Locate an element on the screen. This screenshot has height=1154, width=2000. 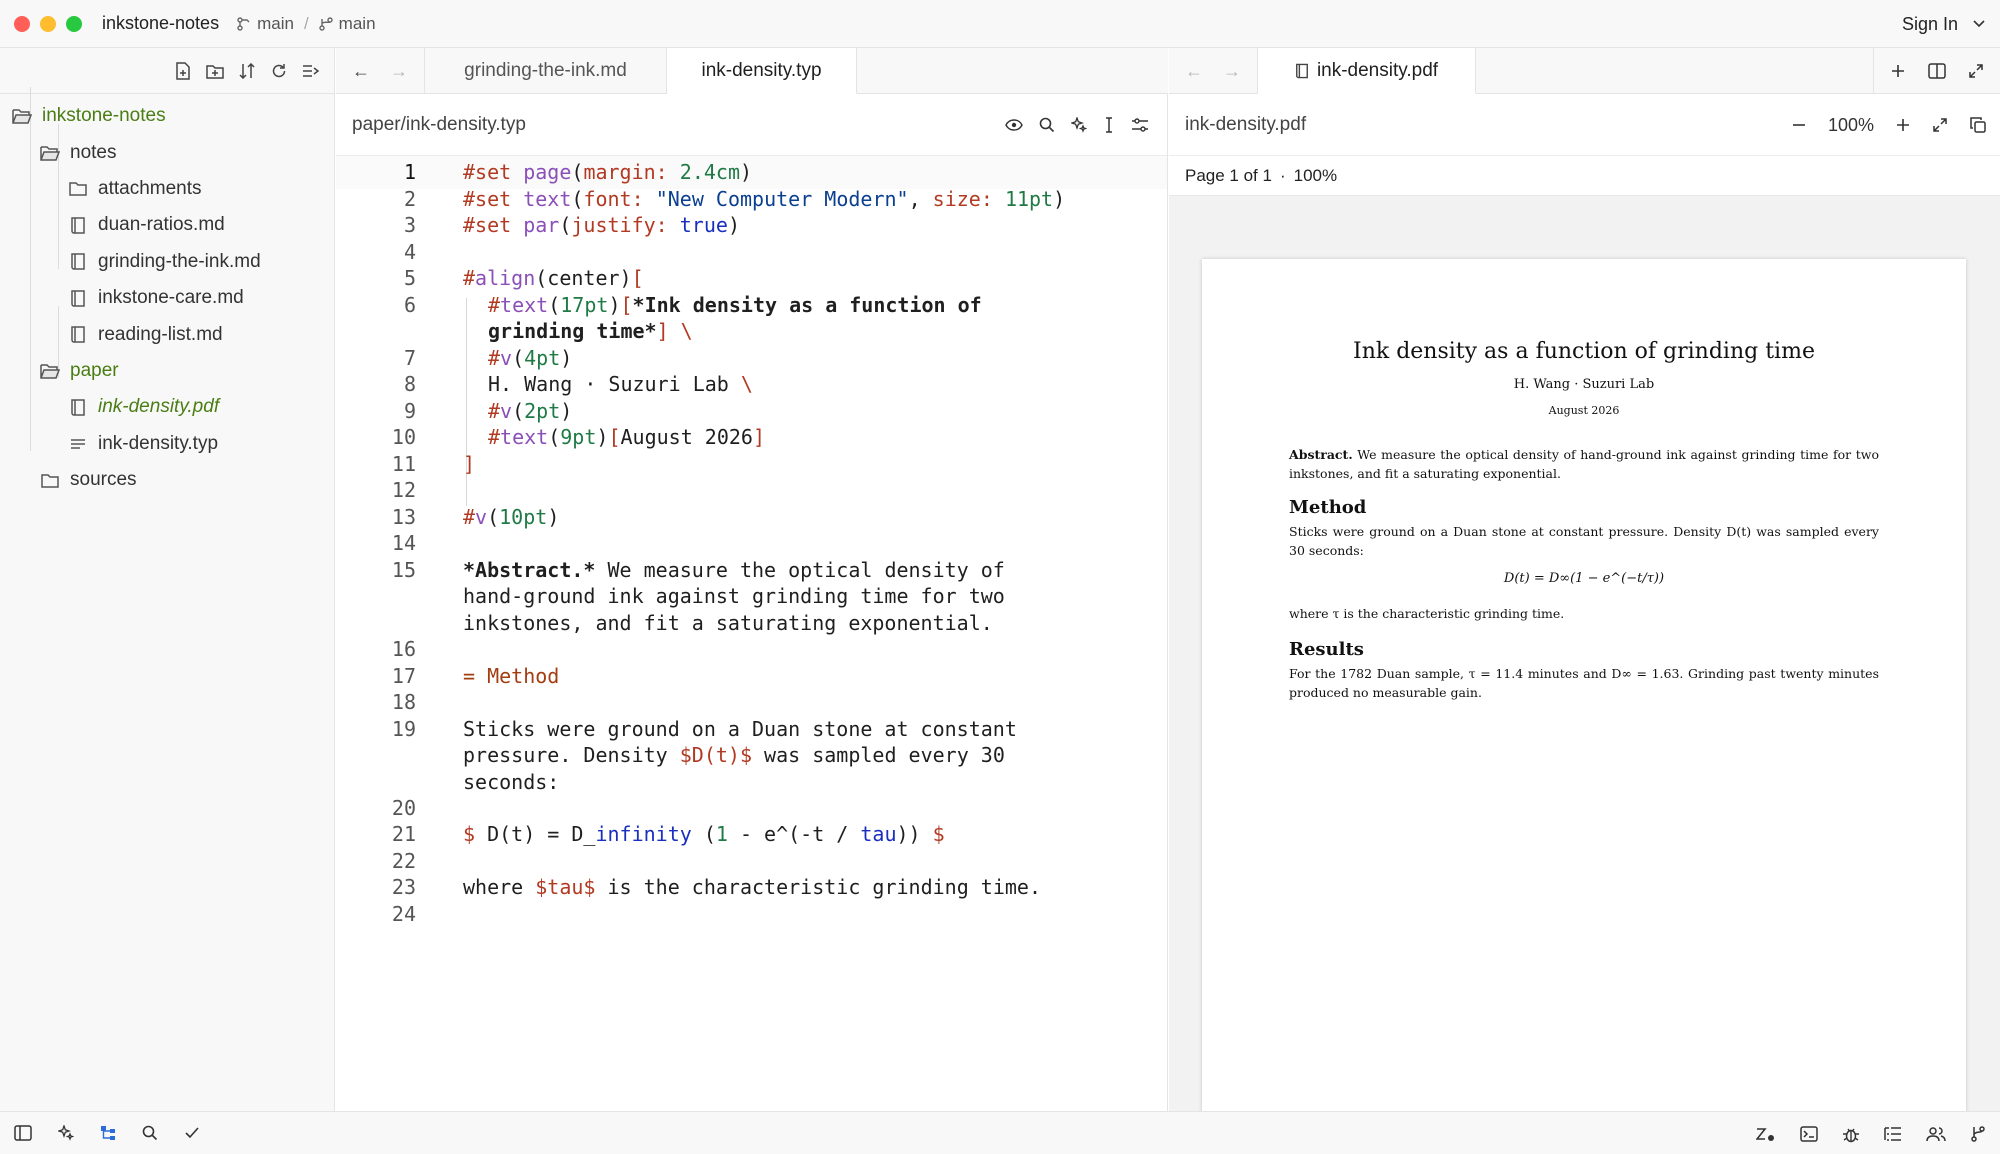
git-branch-name: main is located at coordinates (357, 23).